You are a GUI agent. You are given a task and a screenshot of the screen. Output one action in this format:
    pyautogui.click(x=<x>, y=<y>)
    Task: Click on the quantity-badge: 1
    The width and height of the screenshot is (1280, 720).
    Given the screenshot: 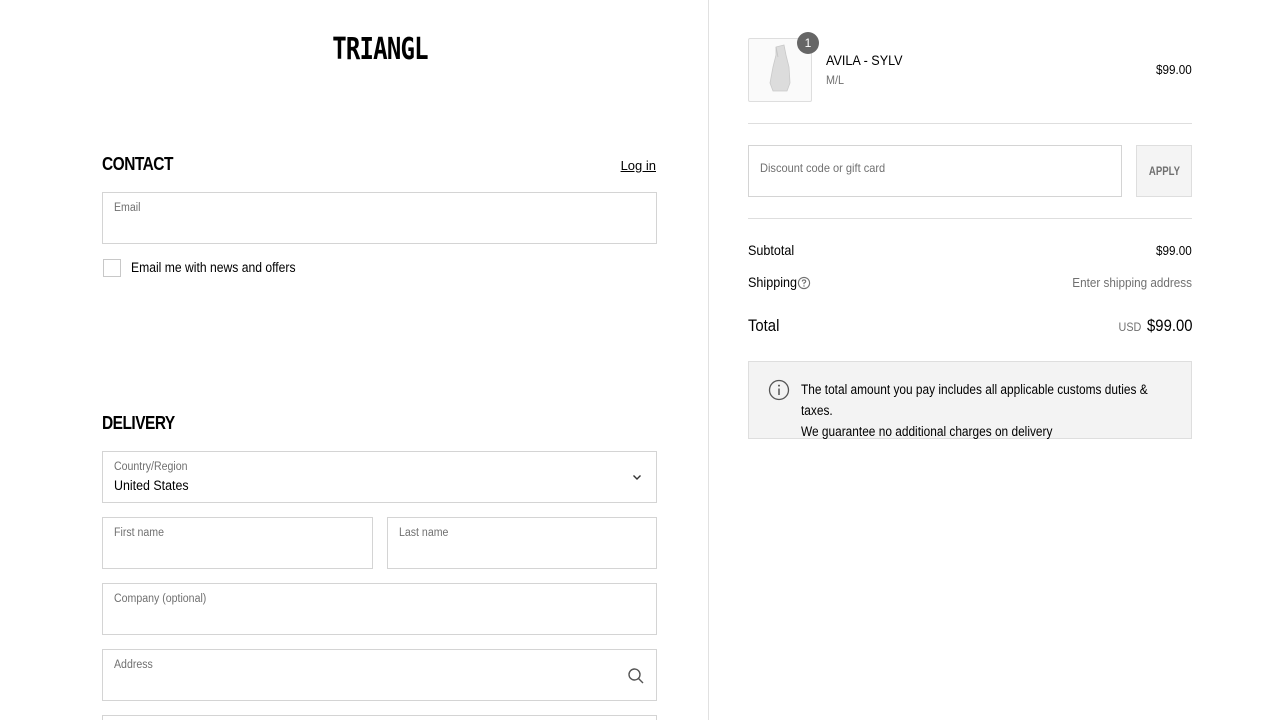 What is the action you would take?
    pyautogui.click(x=808, y=43)
    